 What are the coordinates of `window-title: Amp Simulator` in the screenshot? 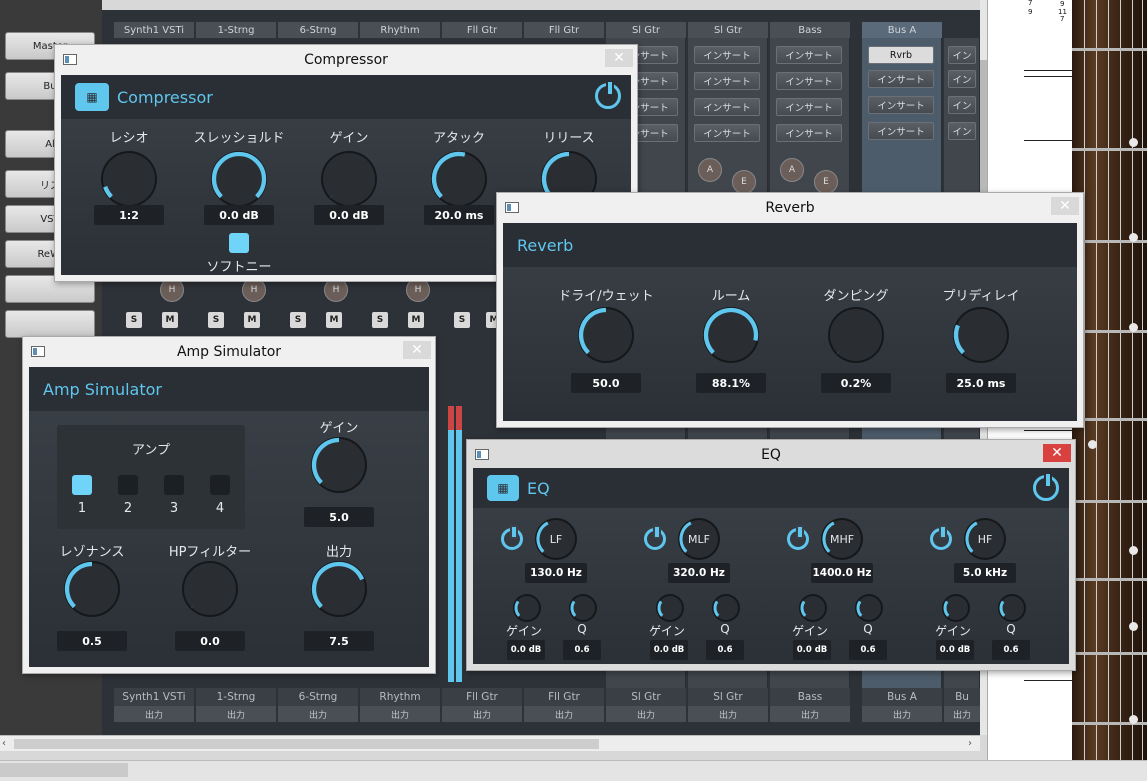 It's located at (229, 352).